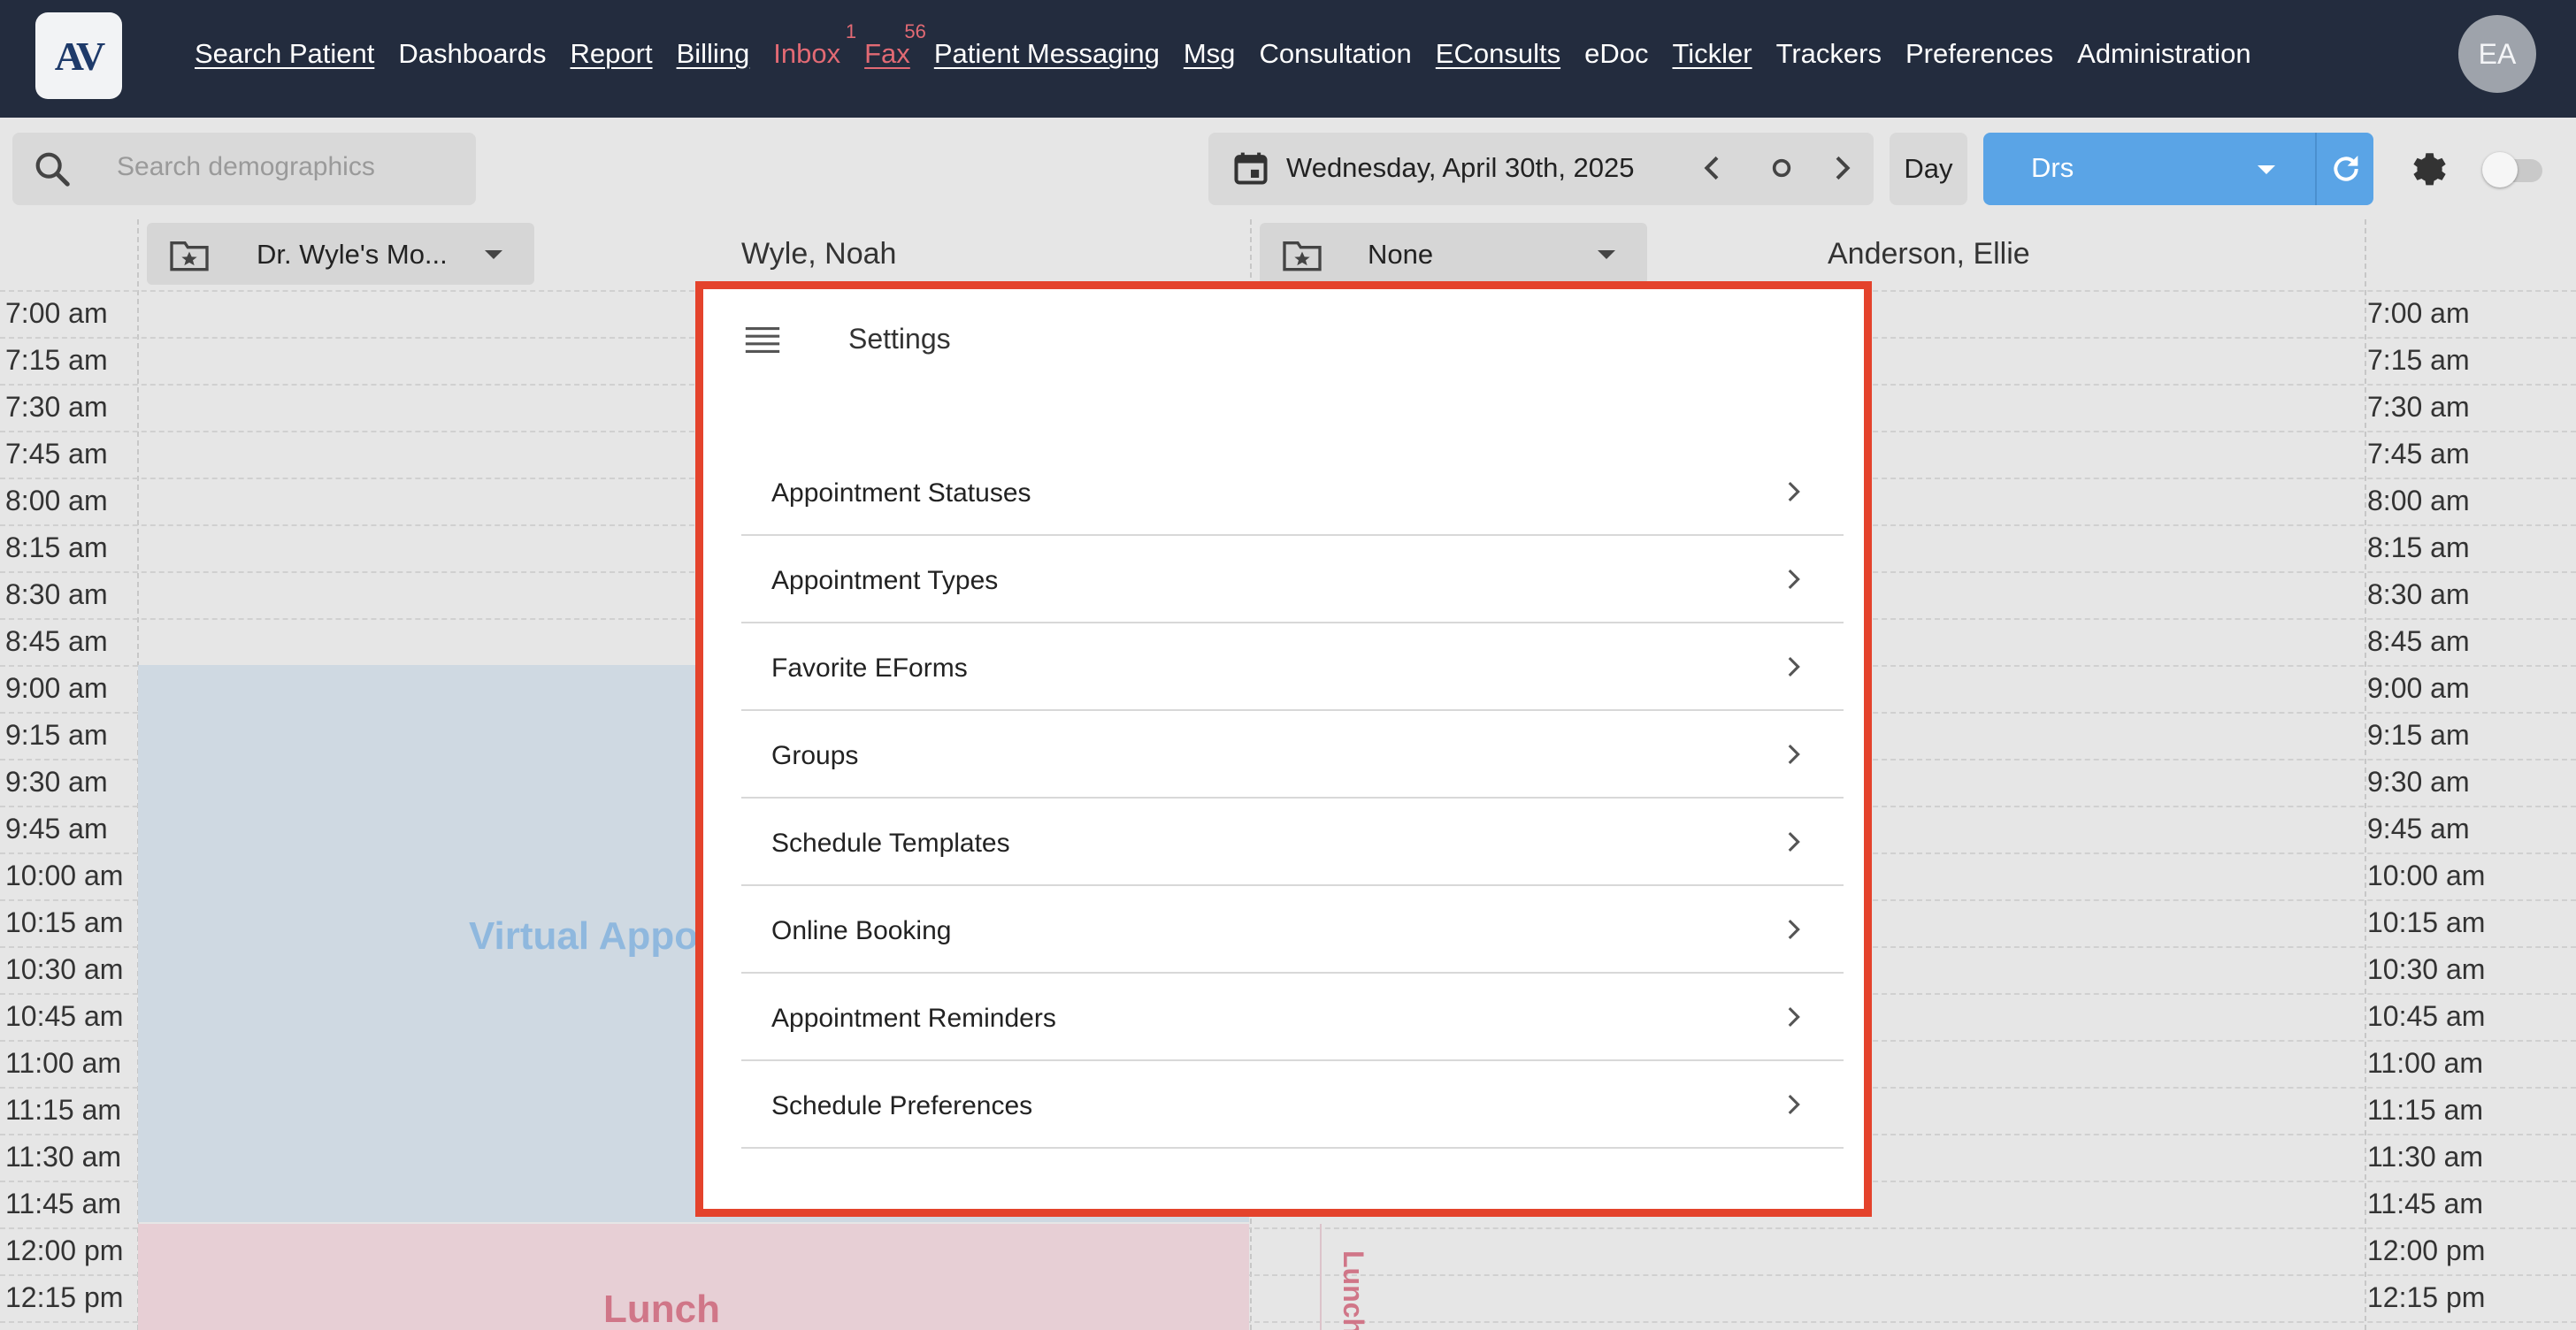  I want to click on settings-item-label: Appointment Reminders, so click(913, 1018).